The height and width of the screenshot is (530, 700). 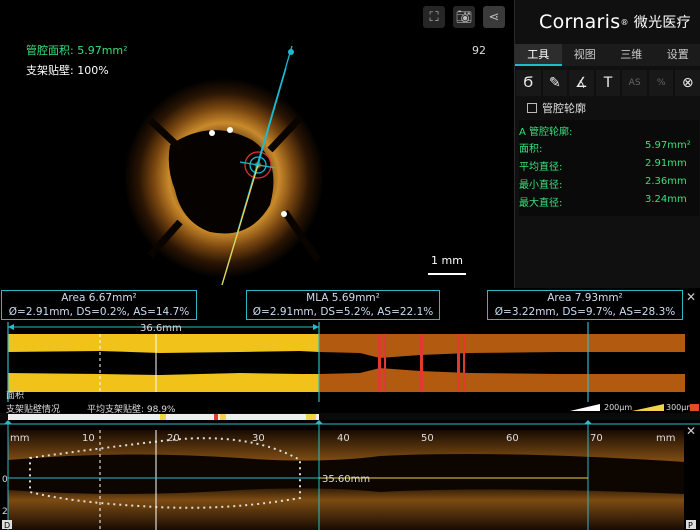 I want to click on brand-logo-text: Cornaris, so click(x=580, y=22).